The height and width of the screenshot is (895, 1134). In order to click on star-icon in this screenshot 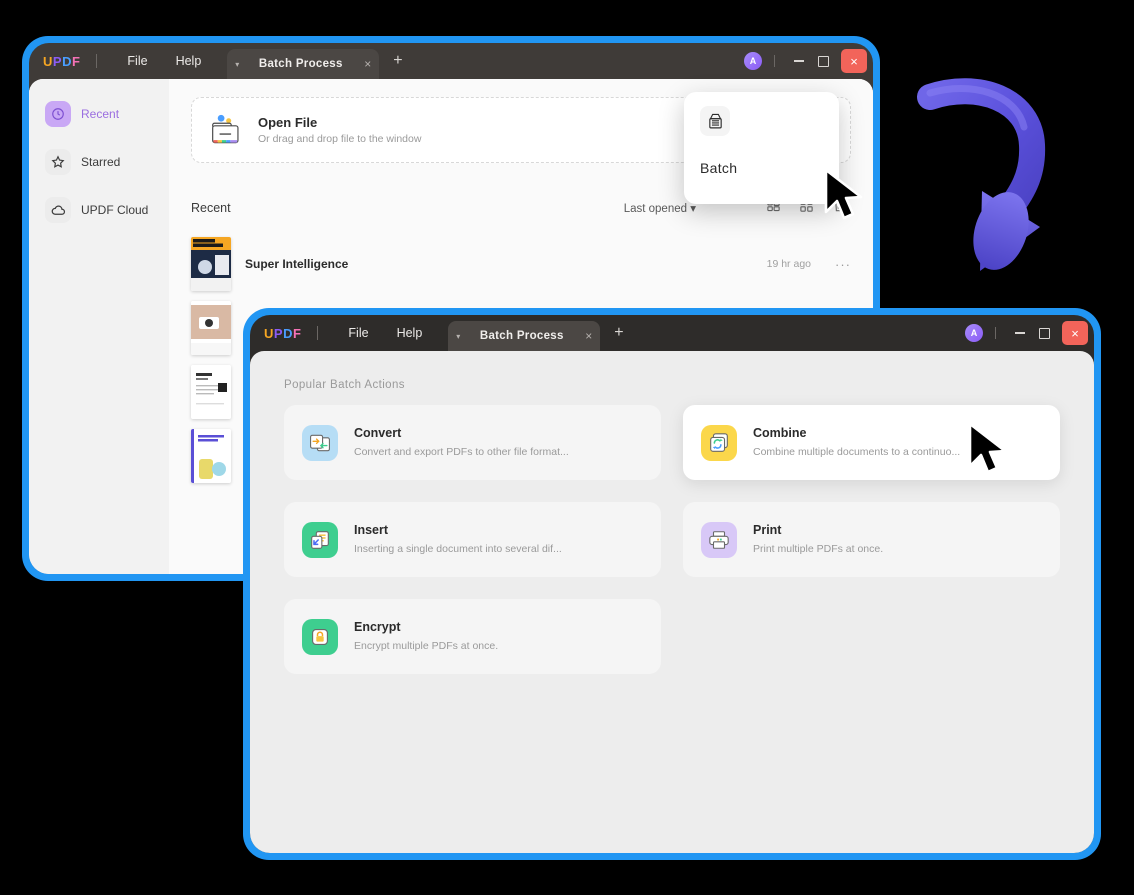, I will do `click(58, 162)`.